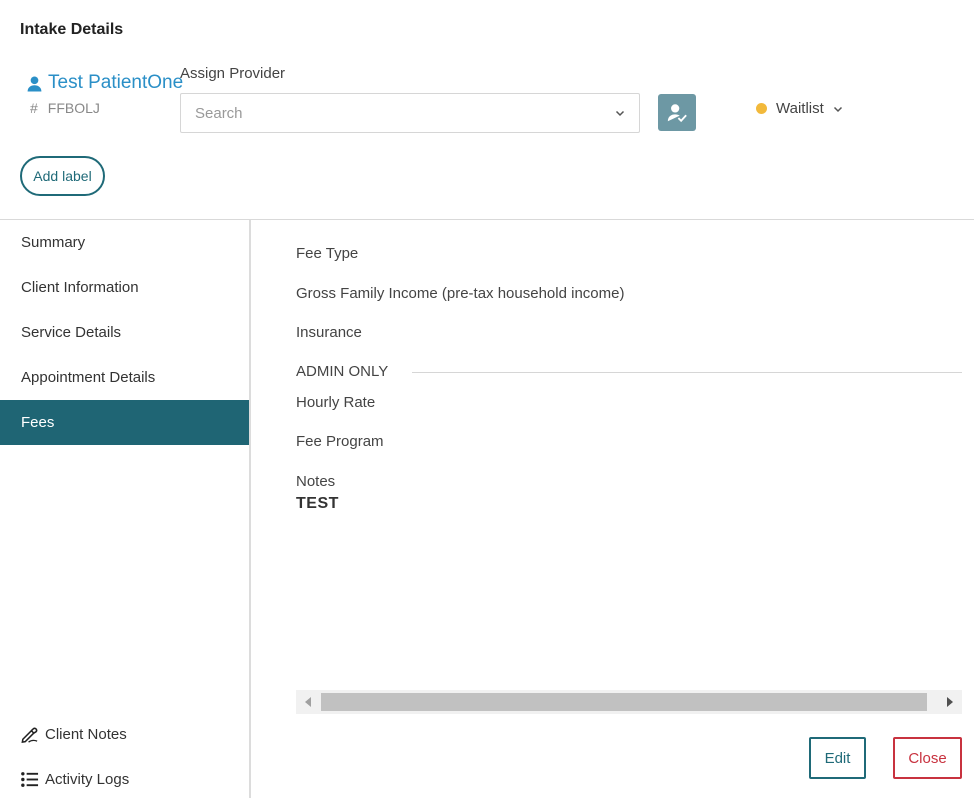 This screenshot has width=974, height=798. Describe the element at coordinates (327, 253) in the screenshot. I see `fee-type-label: Fee Type` at that location.